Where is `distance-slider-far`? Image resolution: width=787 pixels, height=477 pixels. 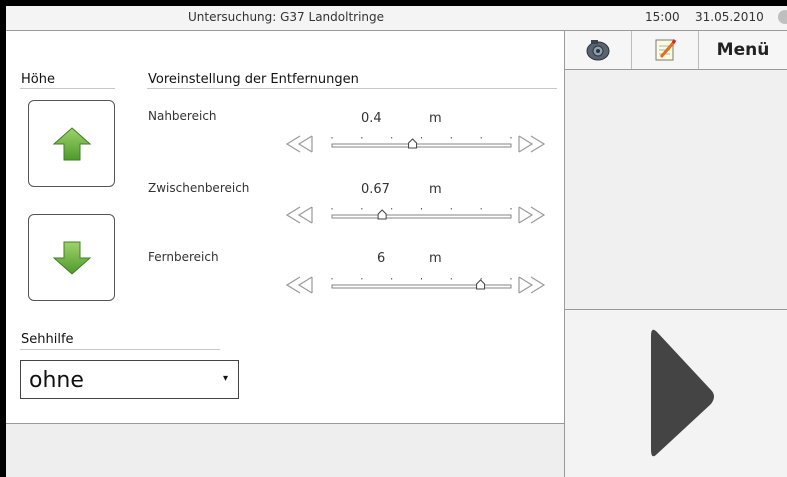 distance-slider-far is located at coordinates (418, 285).